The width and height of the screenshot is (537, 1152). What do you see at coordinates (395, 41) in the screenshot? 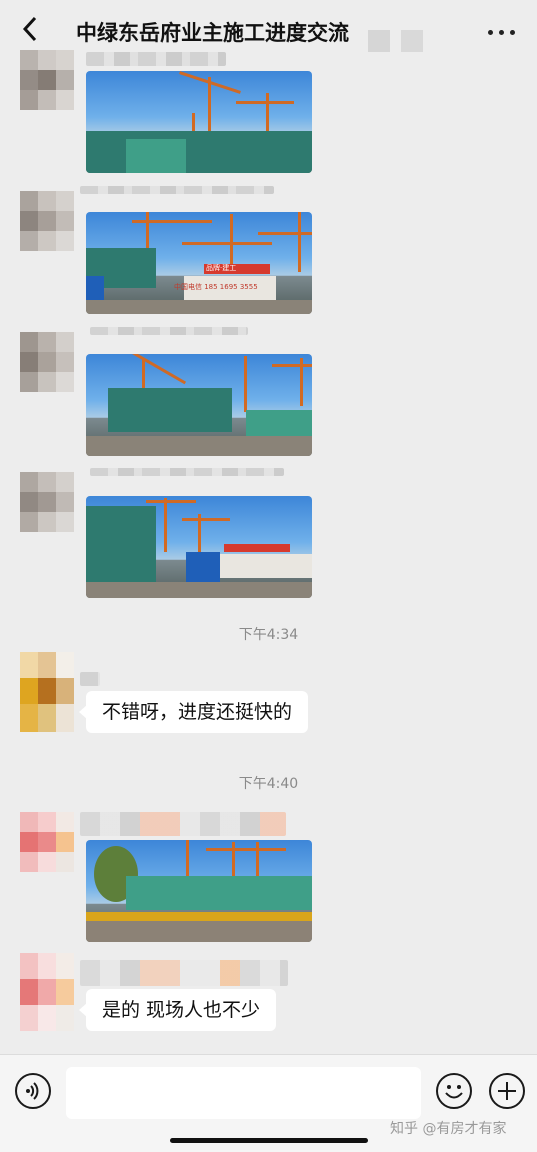
I see `title-blur` at bounding box center [395, 41].